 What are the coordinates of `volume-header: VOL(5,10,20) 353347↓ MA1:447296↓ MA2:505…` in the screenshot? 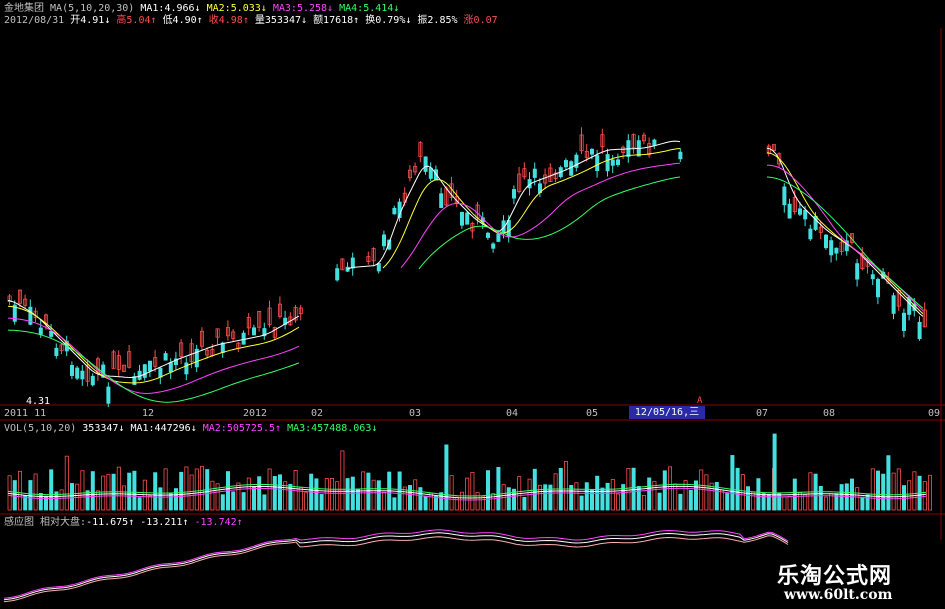 It's located at (190, 428).